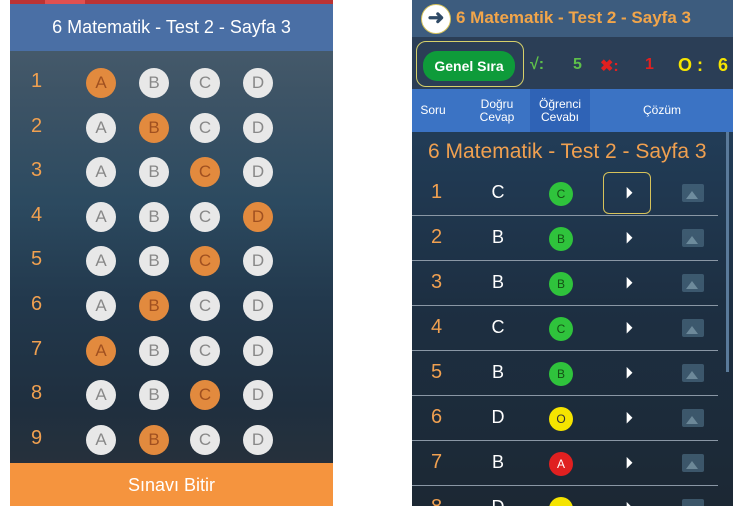 The width and height of the screenshot is (733, 506). I want to click on back-arrow-icon: ➜, so click(436, 19).